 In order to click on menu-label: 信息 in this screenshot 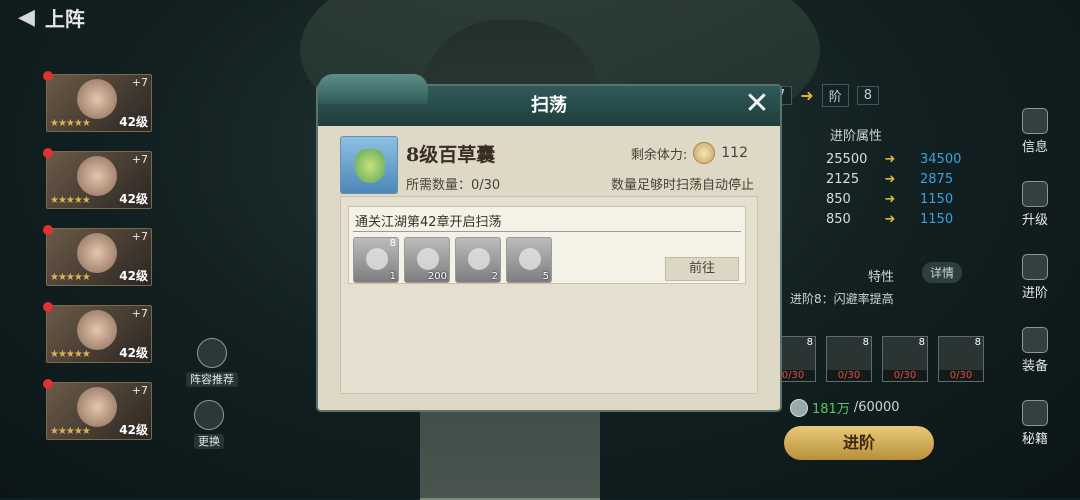, I will do `click(1034, 147)`.